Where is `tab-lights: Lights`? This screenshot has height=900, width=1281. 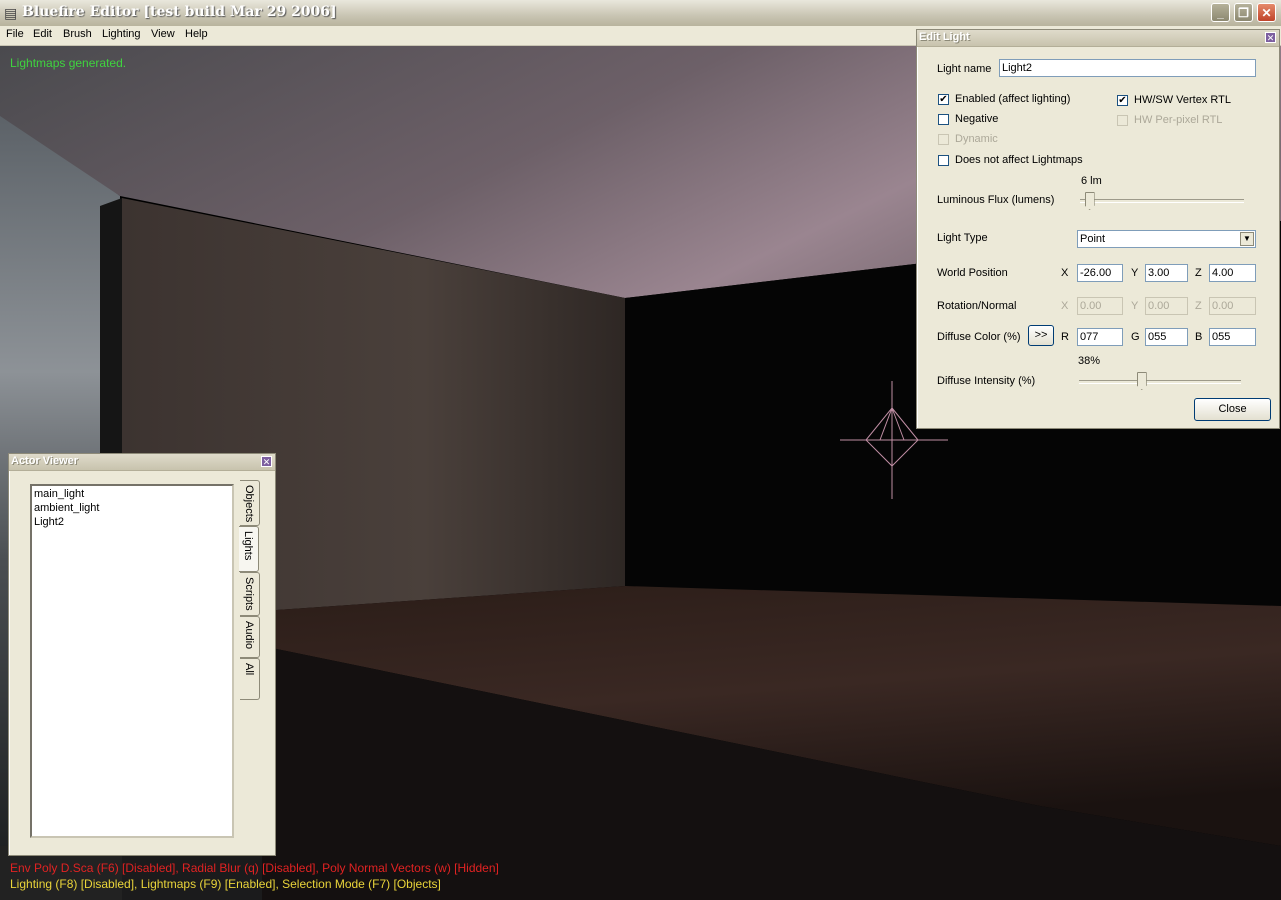
tab-lights: Lights is located at coordinates (249, 549).